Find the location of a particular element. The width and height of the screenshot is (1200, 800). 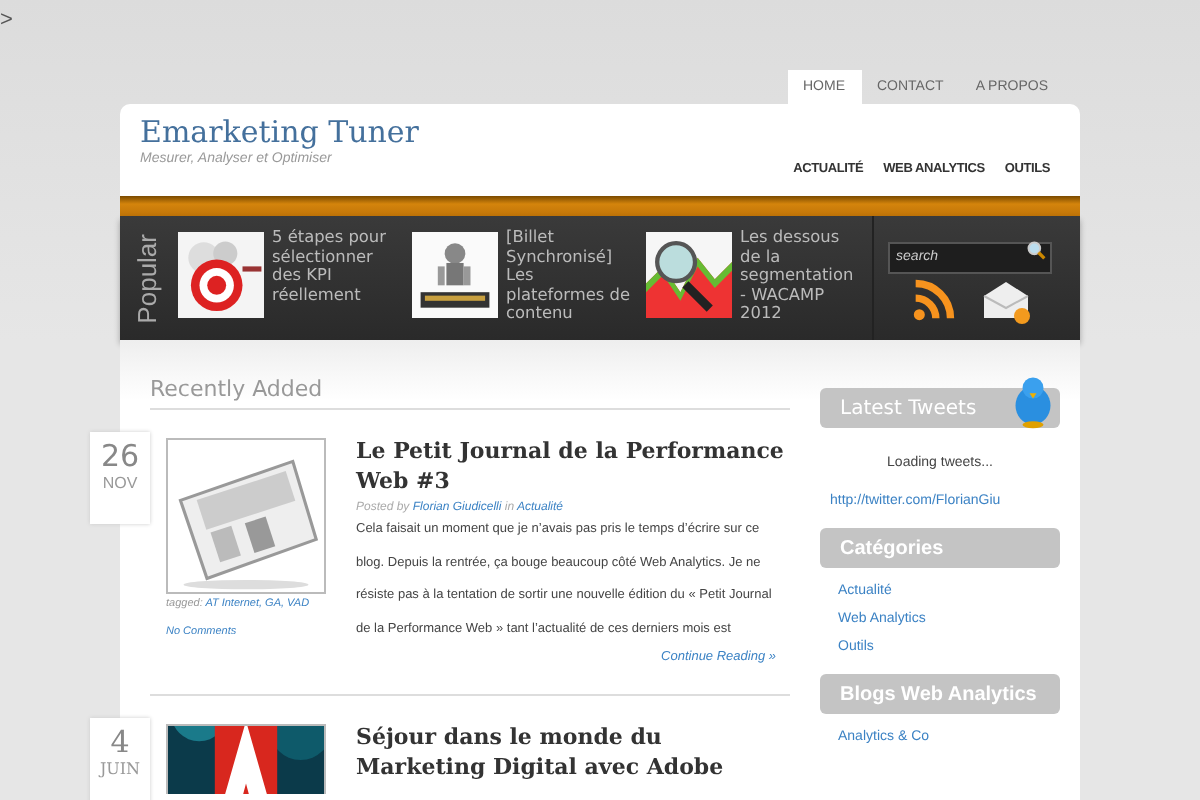

section-heading: Recently Added is located at coordinates (470, 393).